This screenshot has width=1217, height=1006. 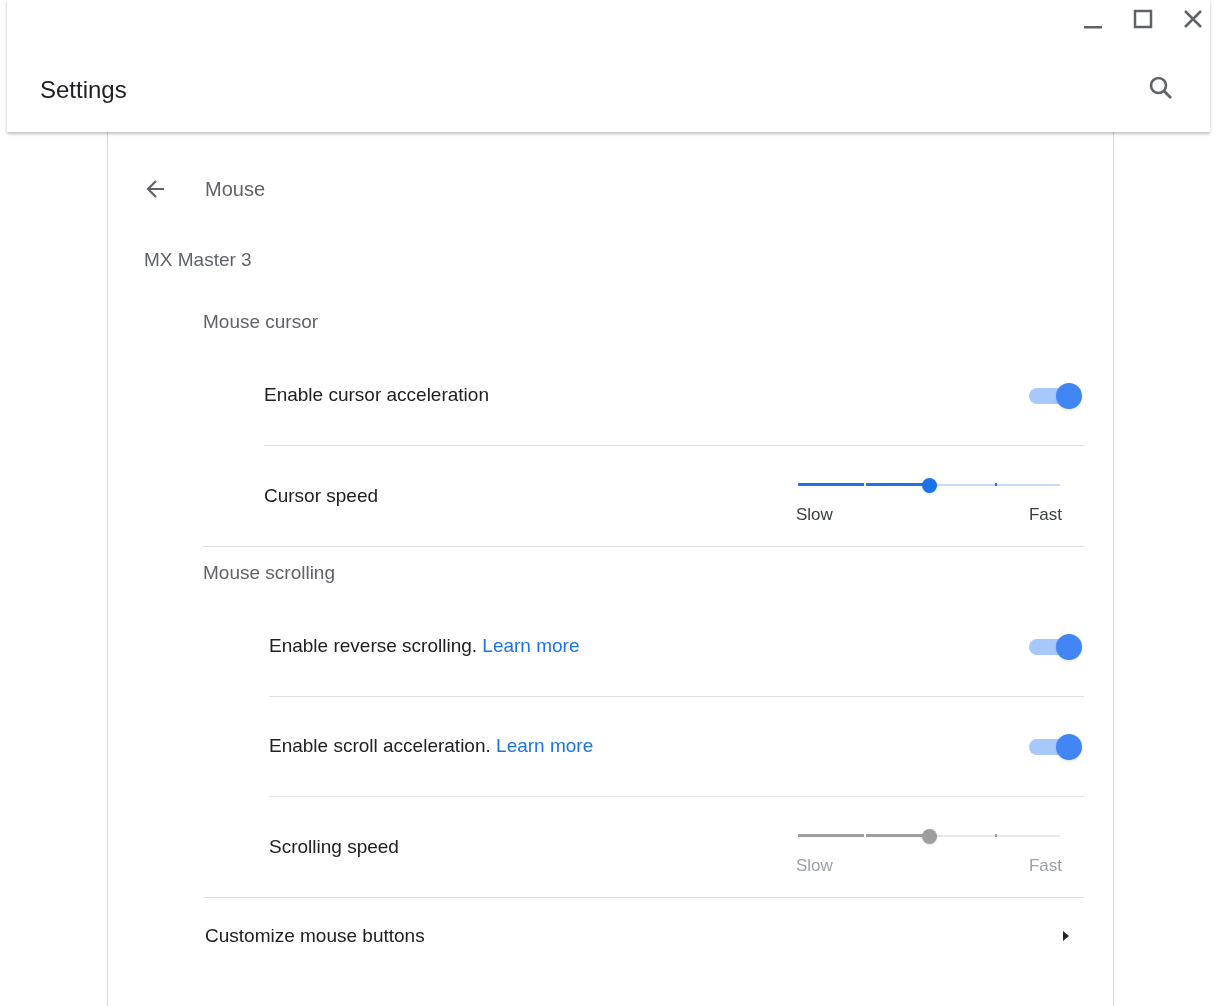 I want to click on row-label: Customize mouse buttons, so click(x=315, y=935).